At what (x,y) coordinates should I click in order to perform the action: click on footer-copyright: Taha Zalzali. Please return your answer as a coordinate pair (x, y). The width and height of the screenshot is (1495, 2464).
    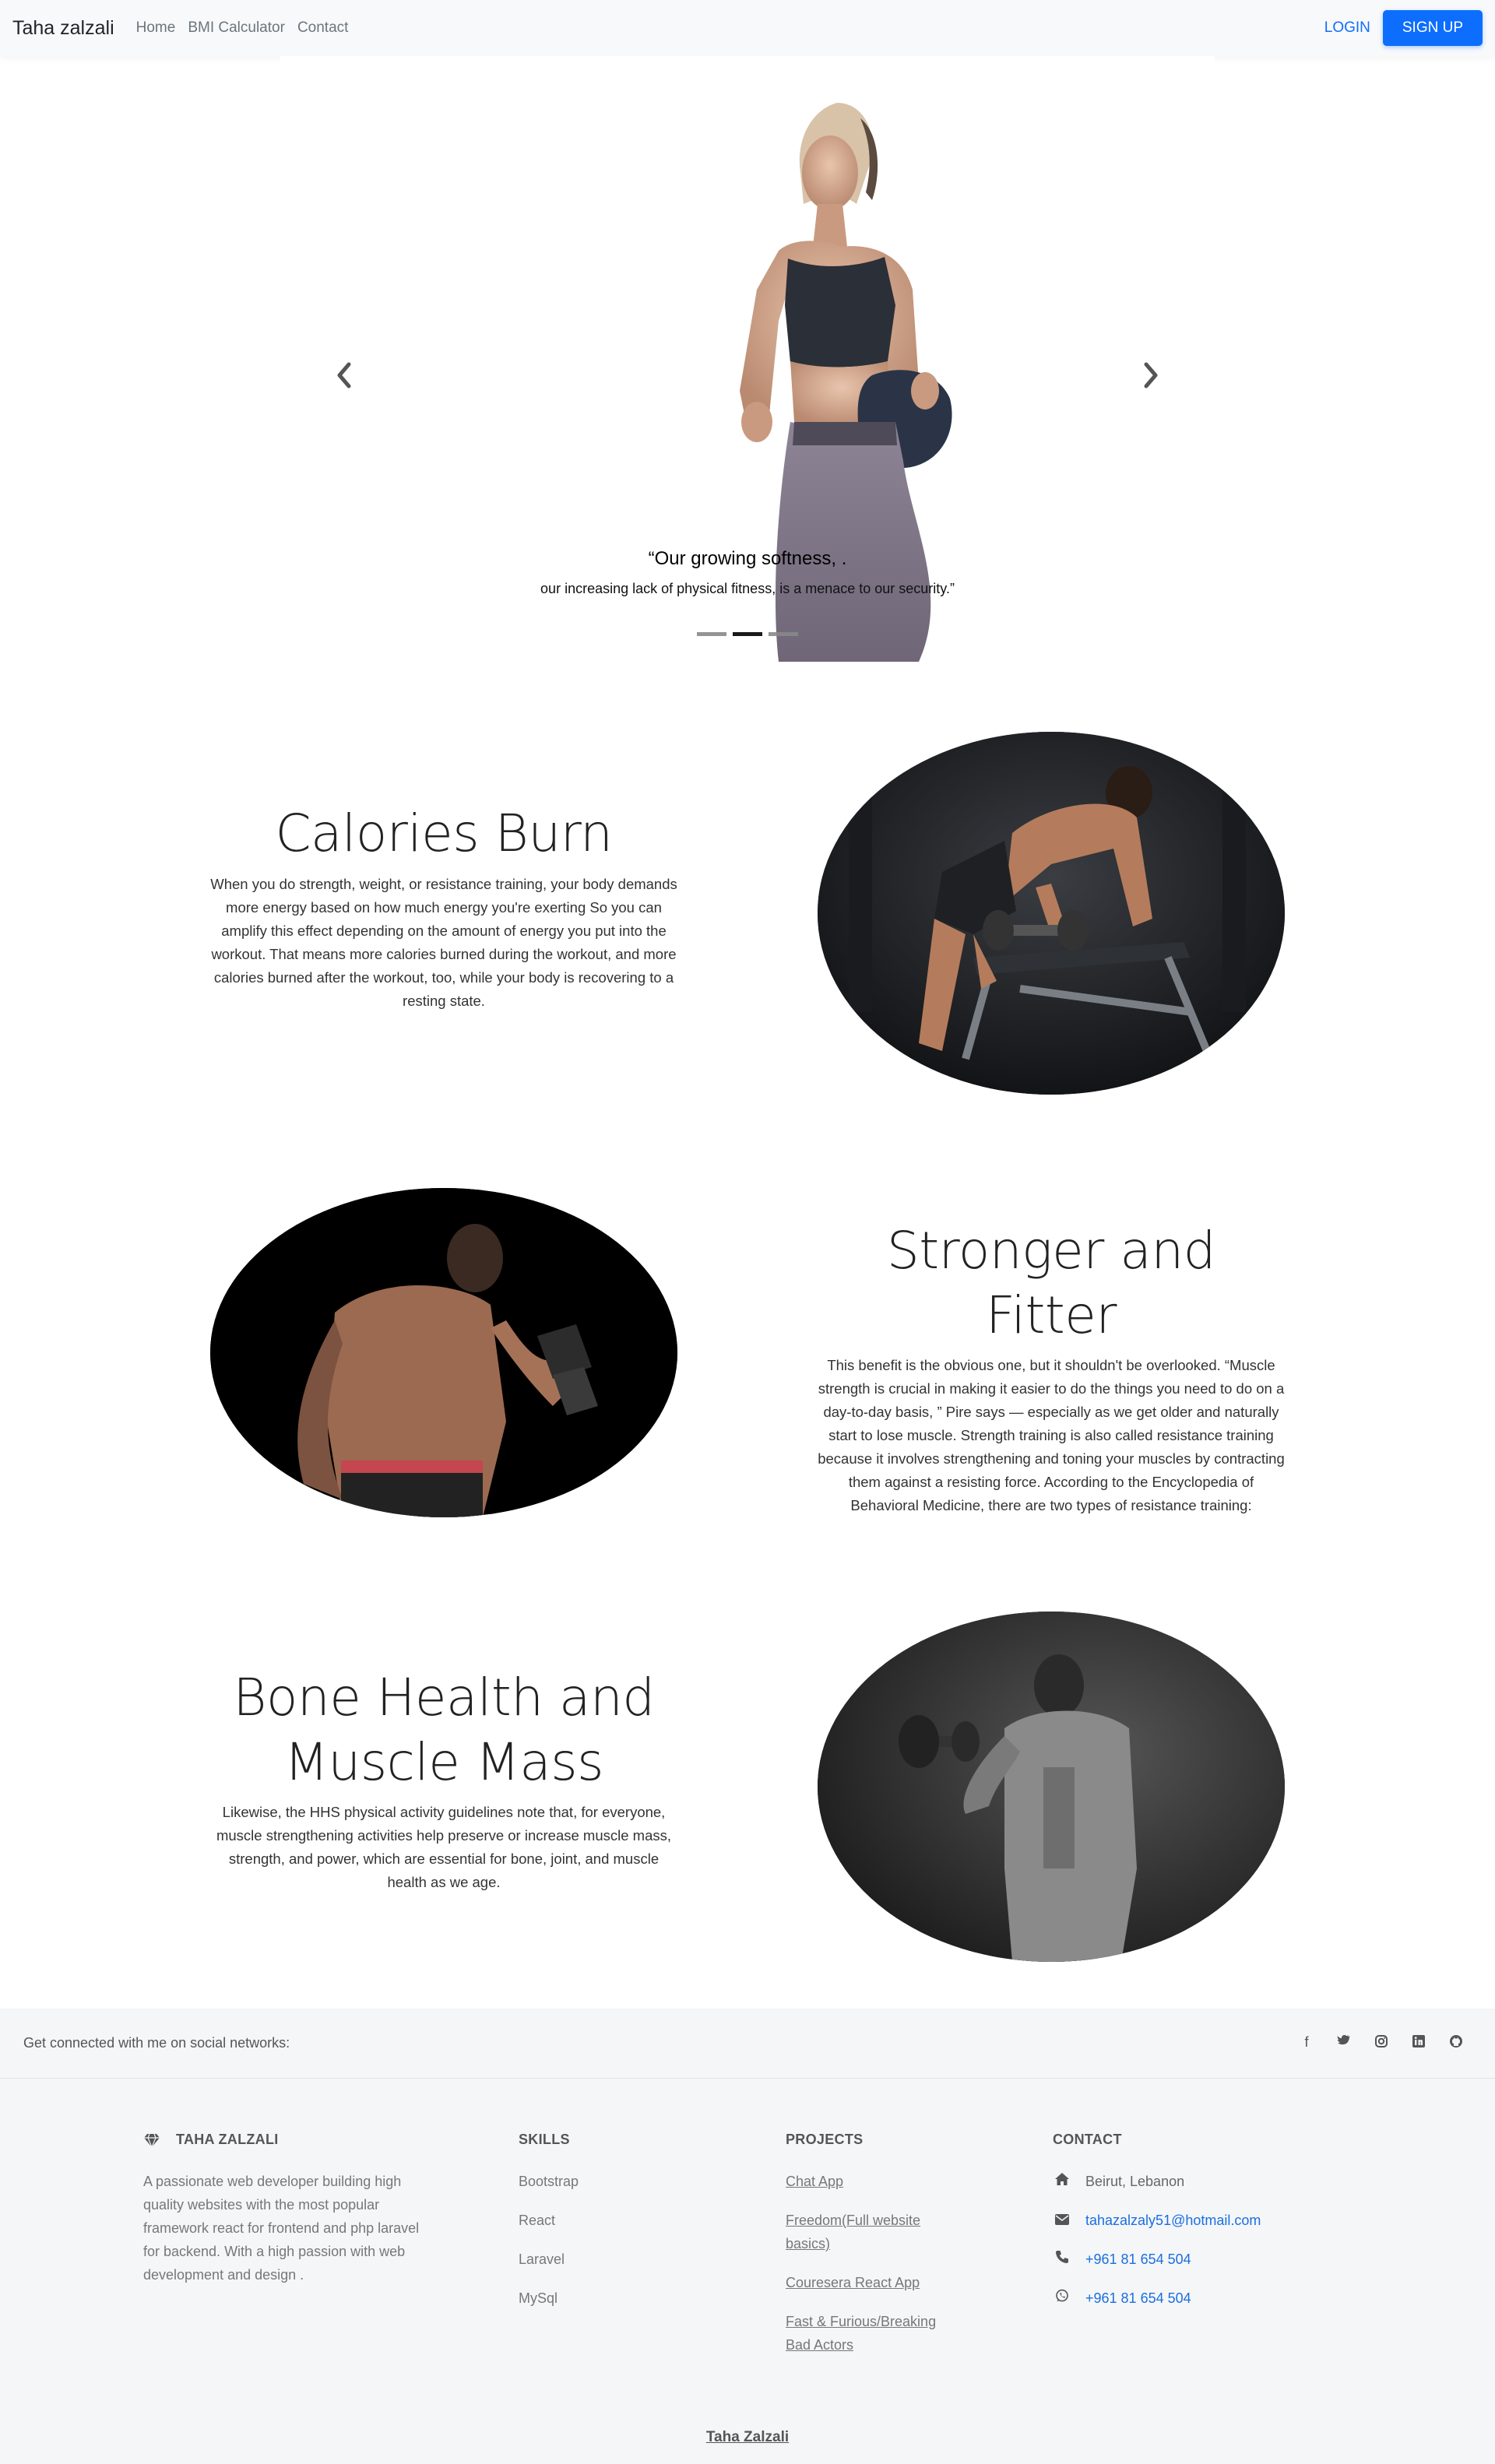
    Looking at the image, I should click on (747, 2437).